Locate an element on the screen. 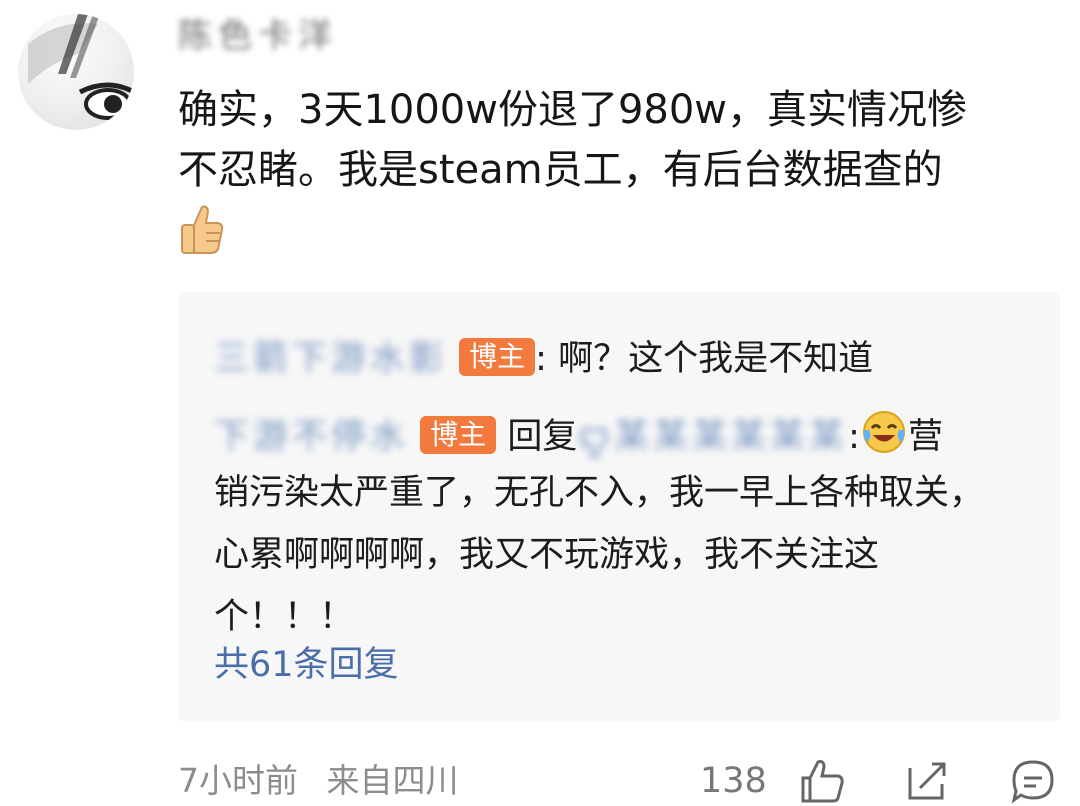  username: 陈色卡洋 is located at coordinates (258, 36).